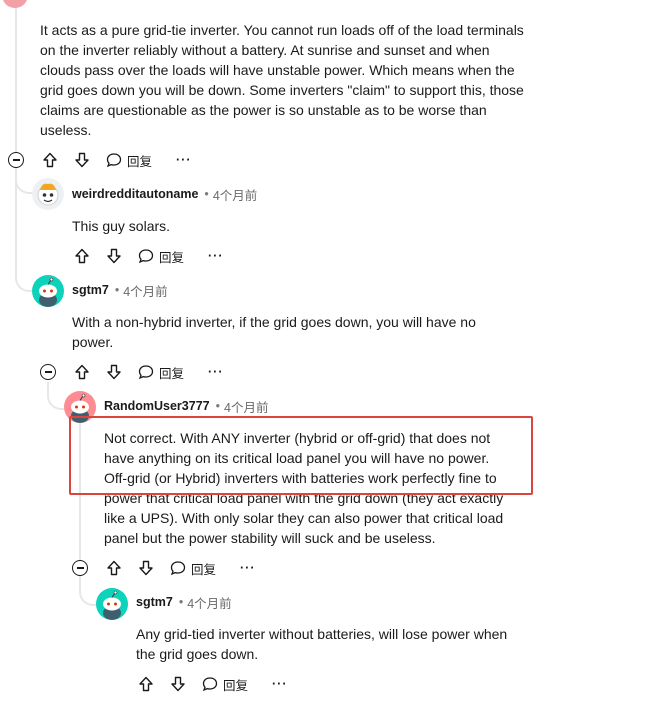 This screenshot has height=722, width=662. I want to click on author-name: RandomUser3777, so click(157, 406).